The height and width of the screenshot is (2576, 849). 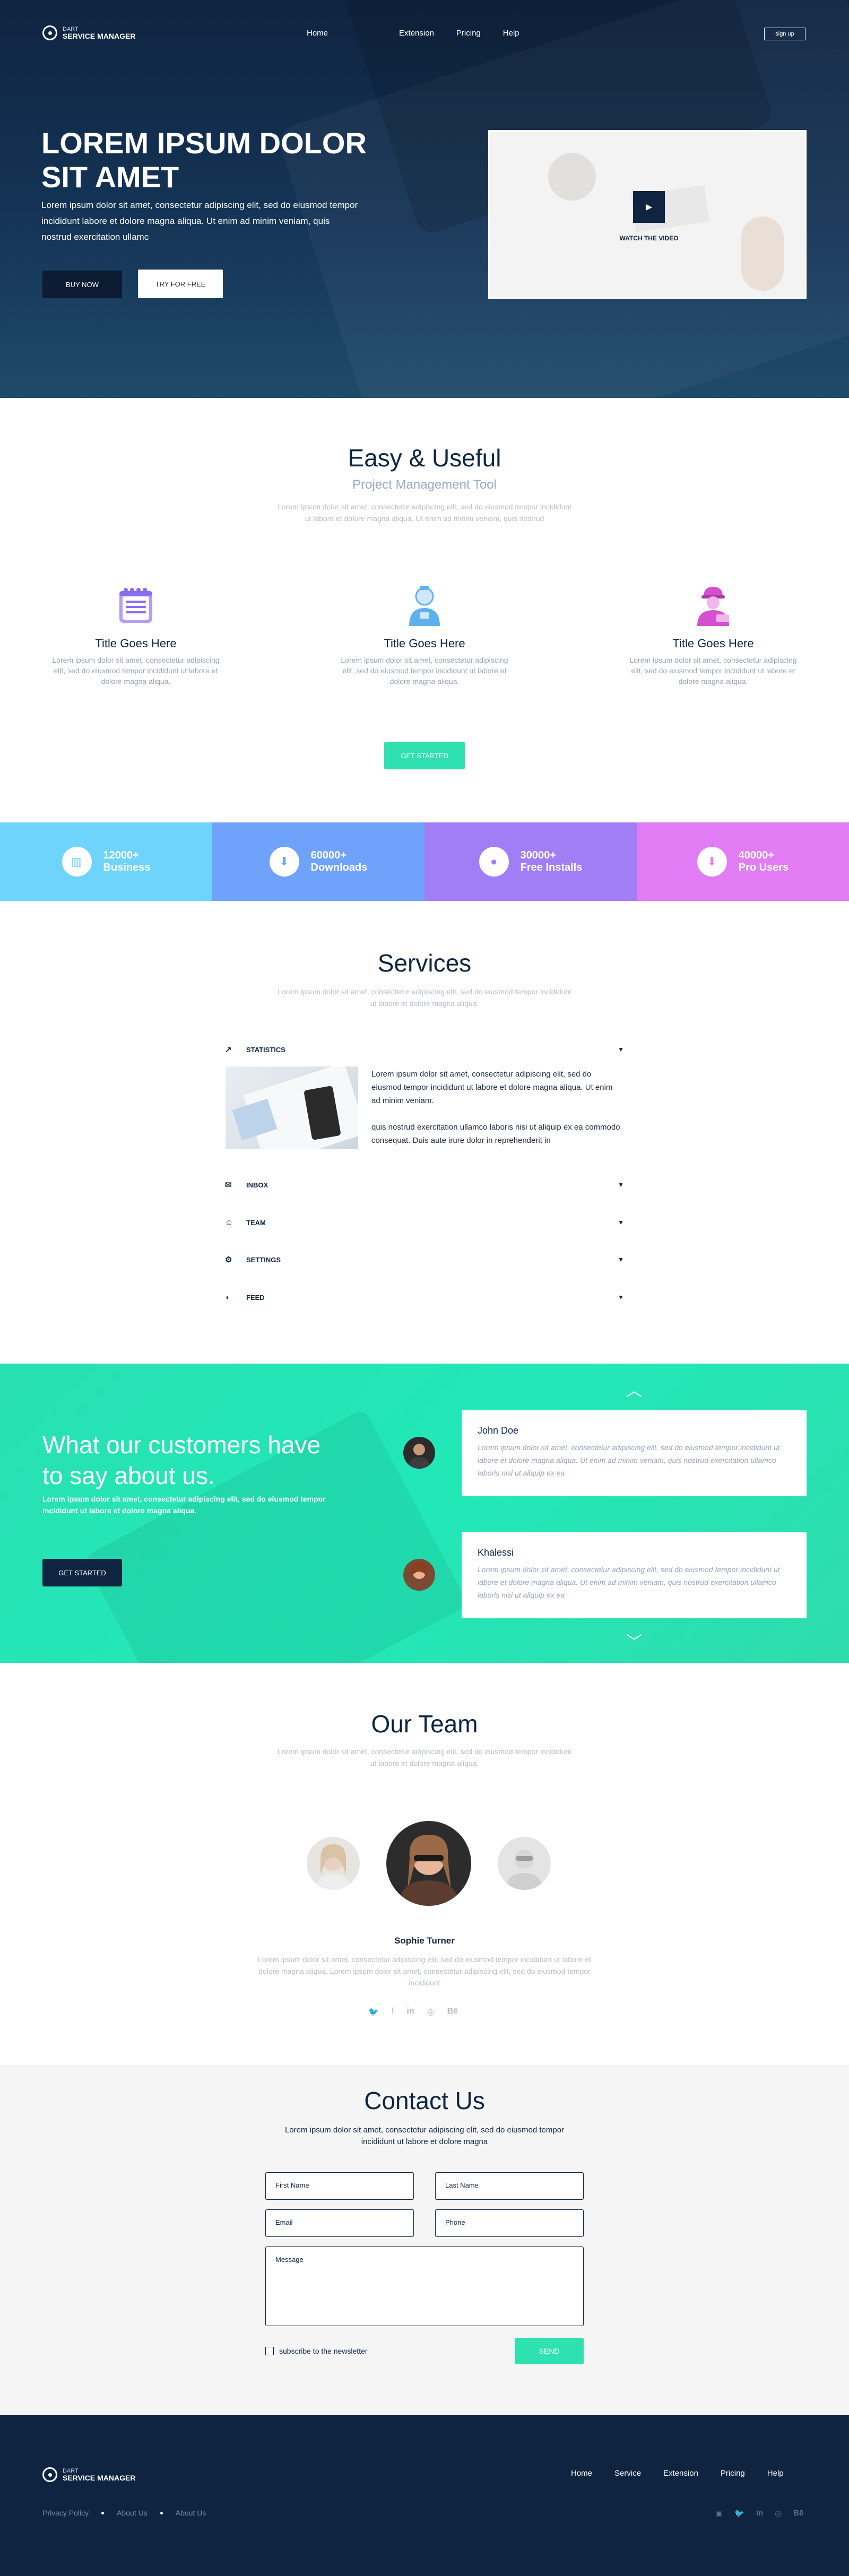 I want to click on features-subtitle: Project Management Tool, so click(x=424, y=485).